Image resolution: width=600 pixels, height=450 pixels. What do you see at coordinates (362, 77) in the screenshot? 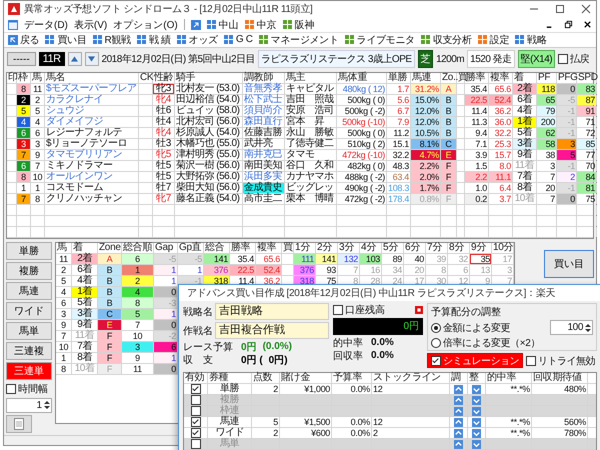
I see `column-header: 馬体重` at bounding box center [362, 77].